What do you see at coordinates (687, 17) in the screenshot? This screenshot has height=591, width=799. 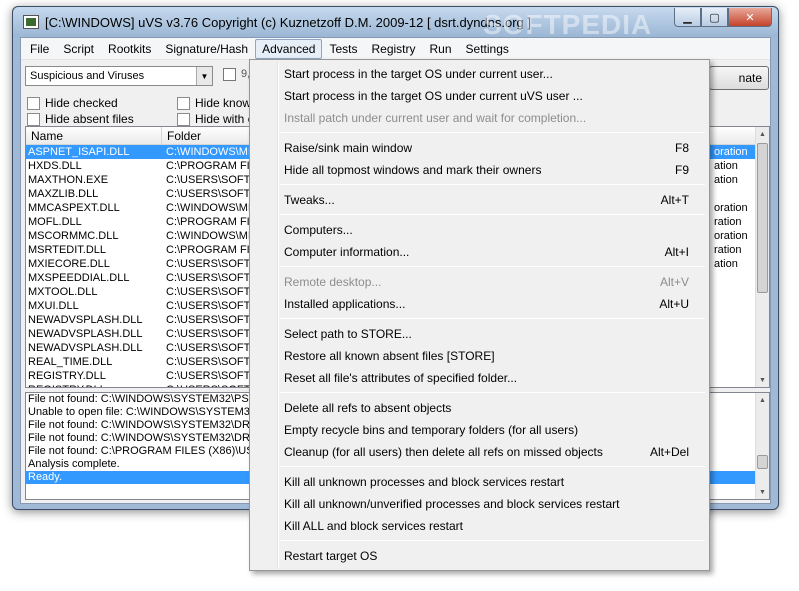 I see `minimize-button: ▁` at bounding box center [687, 17].